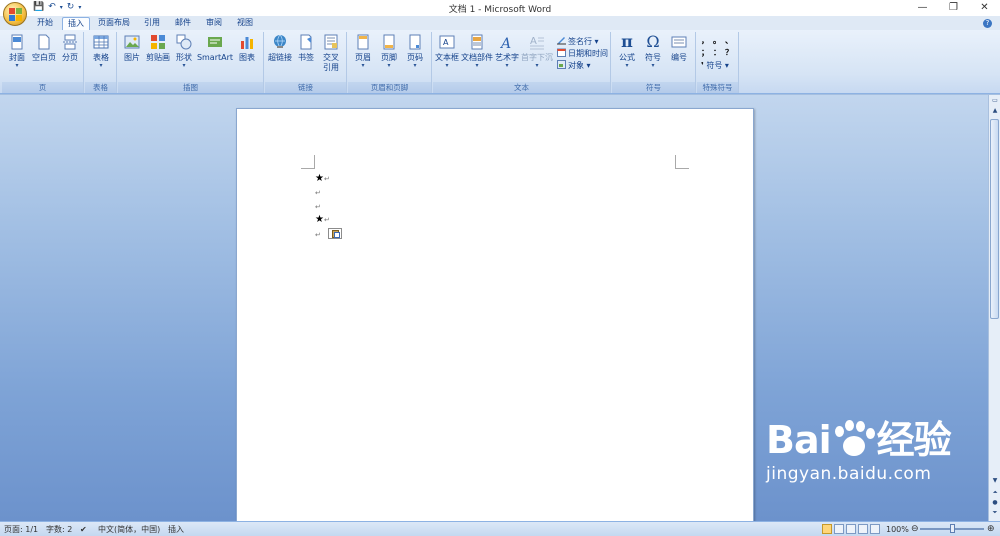 The image size is (1000, 536). I want to click on period-char: 。, so click(717, 41).